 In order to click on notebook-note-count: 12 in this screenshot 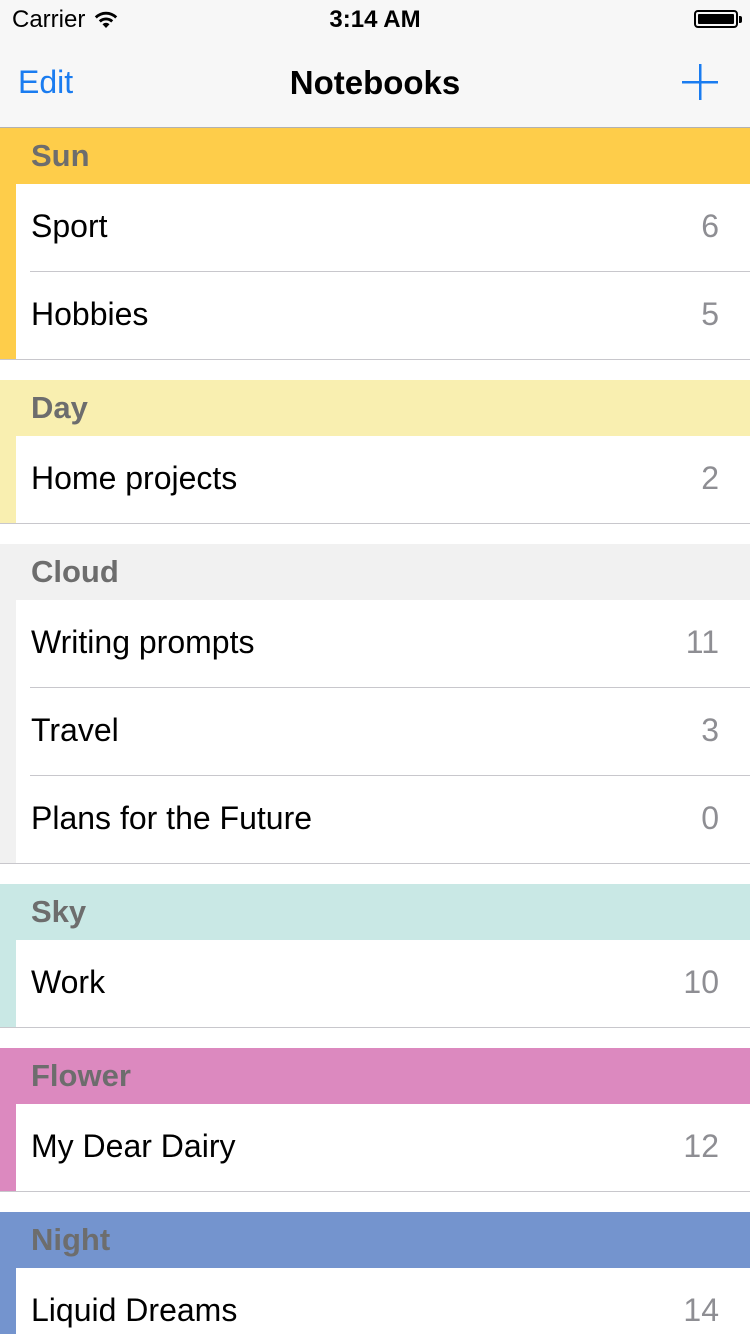, I will do `click(701, 1146)`.